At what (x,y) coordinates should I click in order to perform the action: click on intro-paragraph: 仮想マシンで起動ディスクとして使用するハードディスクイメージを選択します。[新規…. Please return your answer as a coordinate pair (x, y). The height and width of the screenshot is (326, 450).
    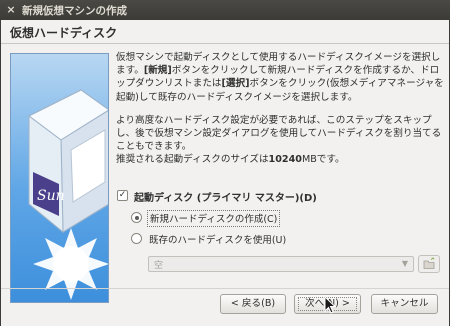
    Looking at the image, I should click on (280, 77).